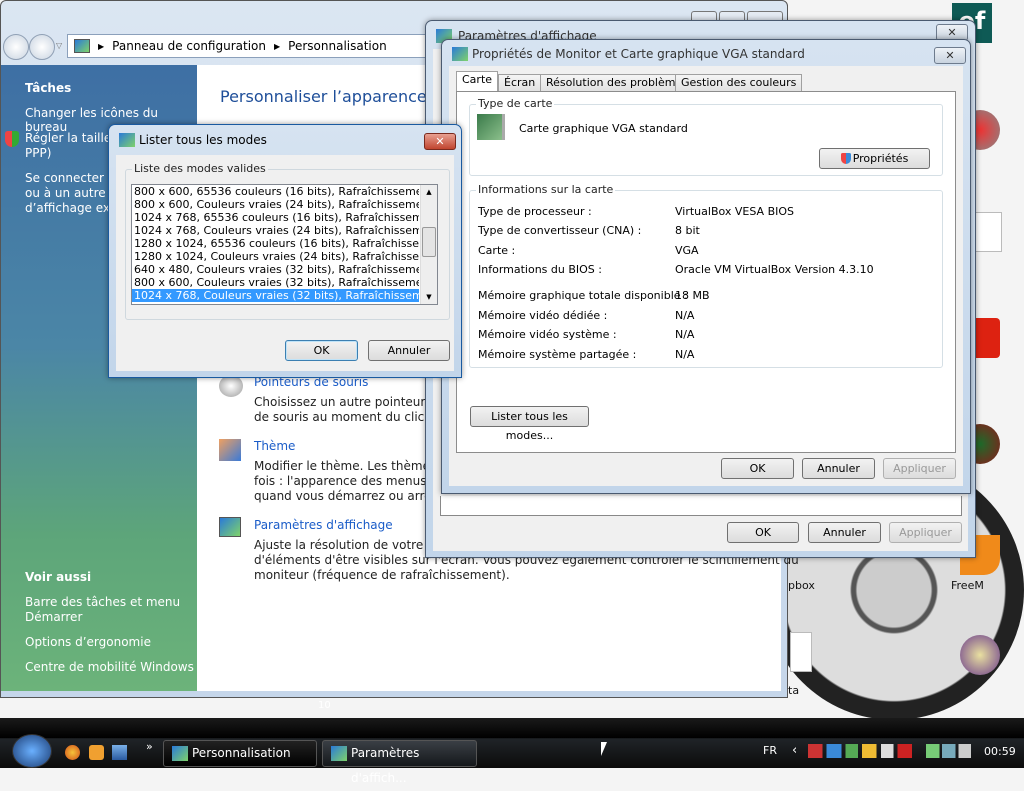  Describe the element at coordinates (512, 743) in the screenshot. I see `taskbar` at that location.